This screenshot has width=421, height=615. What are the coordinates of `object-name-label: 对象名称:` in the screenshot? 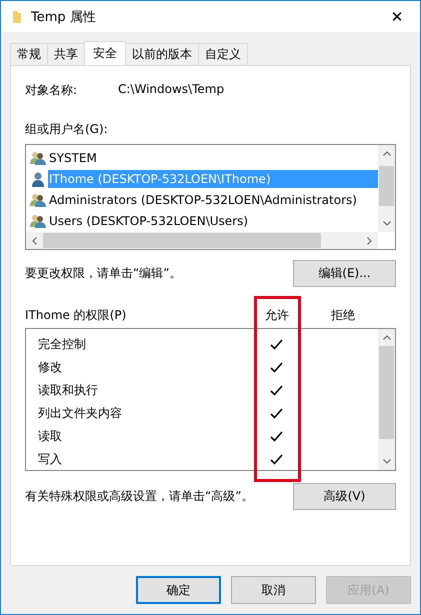 It's located at (51, 90).